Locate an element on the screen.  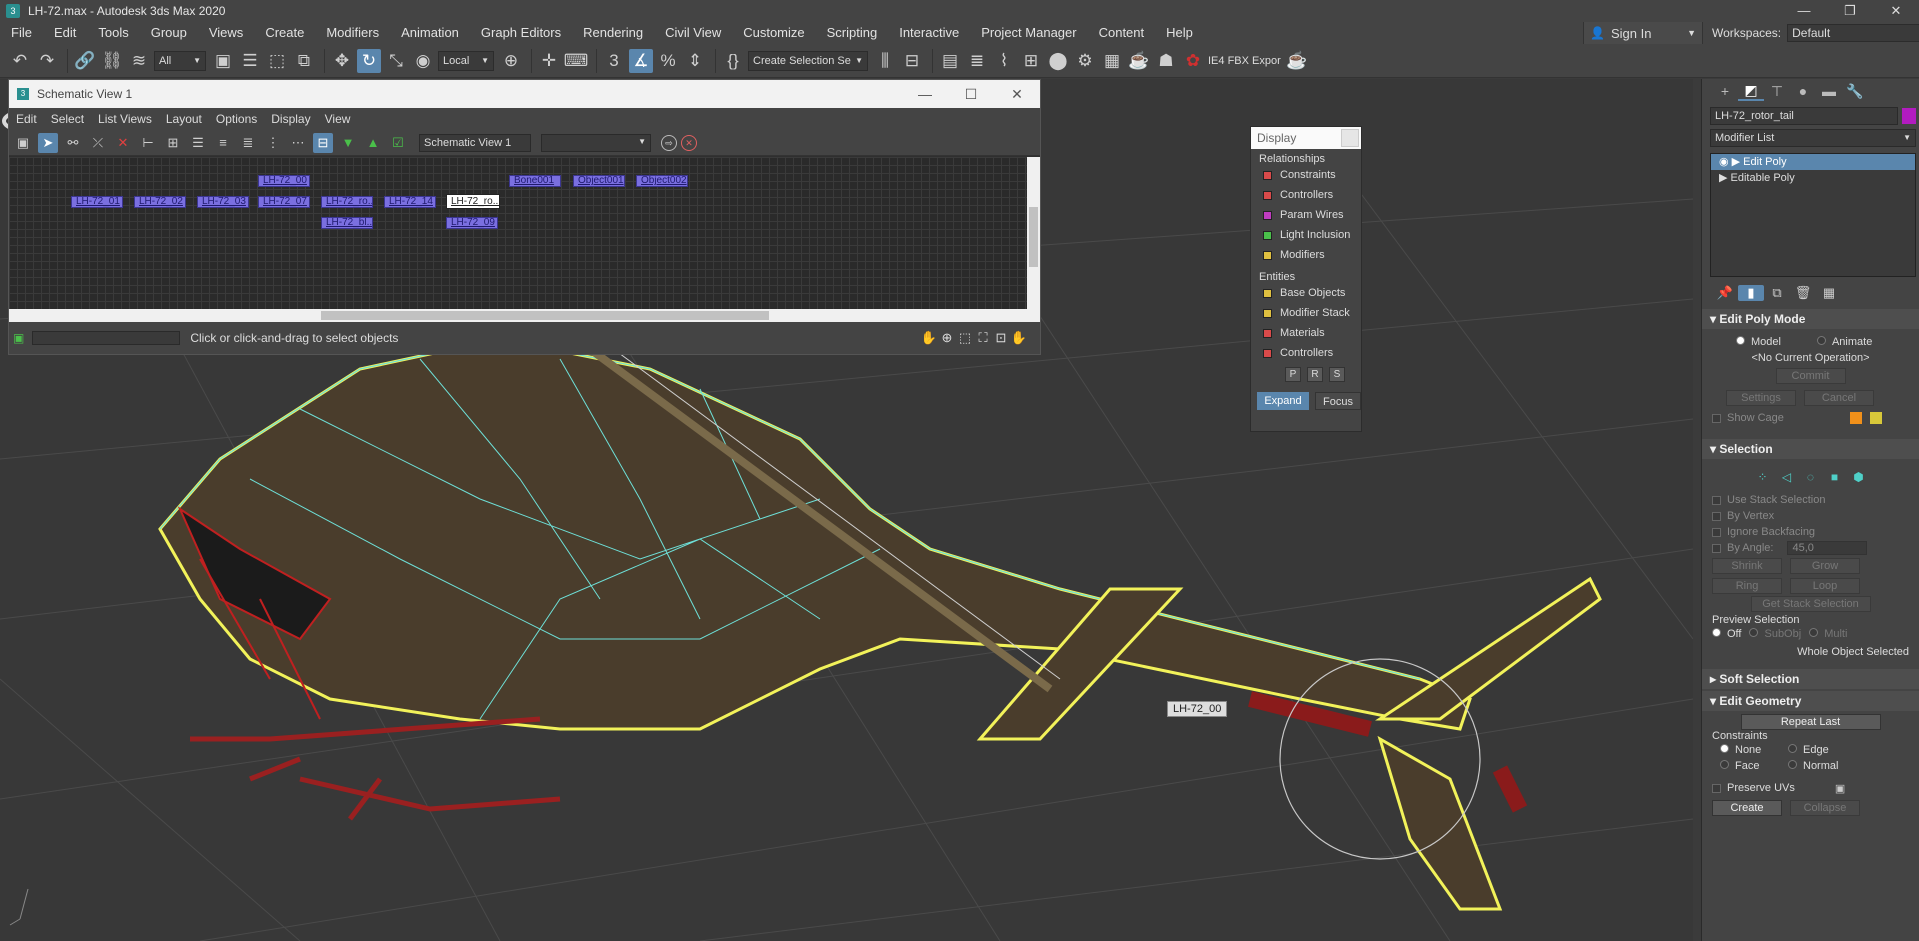
display-option-entity-controllers: Controllers is located at coordinates (1306, 353).